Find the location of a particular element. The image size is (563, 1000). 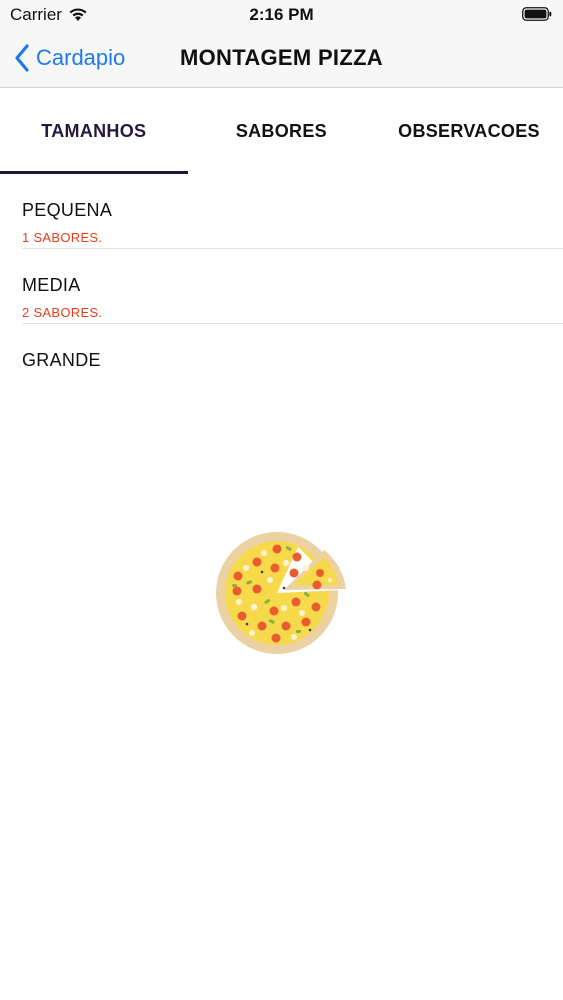

list-item-grande: GRANDE is located at coordinates (281, 361).